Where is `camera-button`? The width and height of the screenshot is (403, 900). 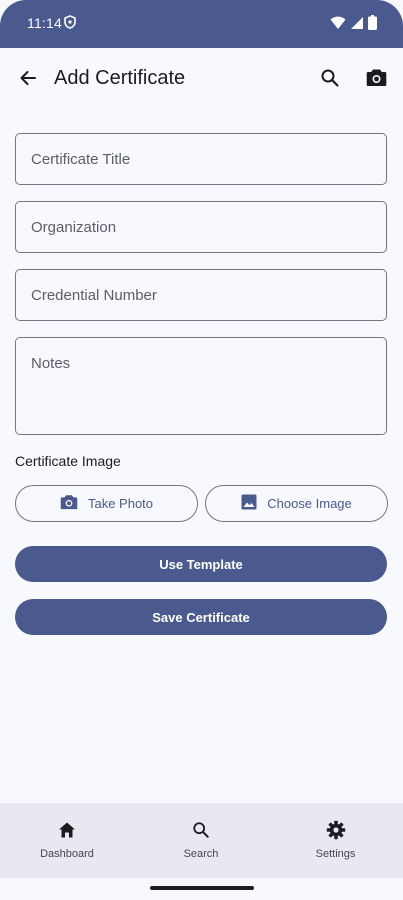
camera-button is located at coordinates (376, 80).